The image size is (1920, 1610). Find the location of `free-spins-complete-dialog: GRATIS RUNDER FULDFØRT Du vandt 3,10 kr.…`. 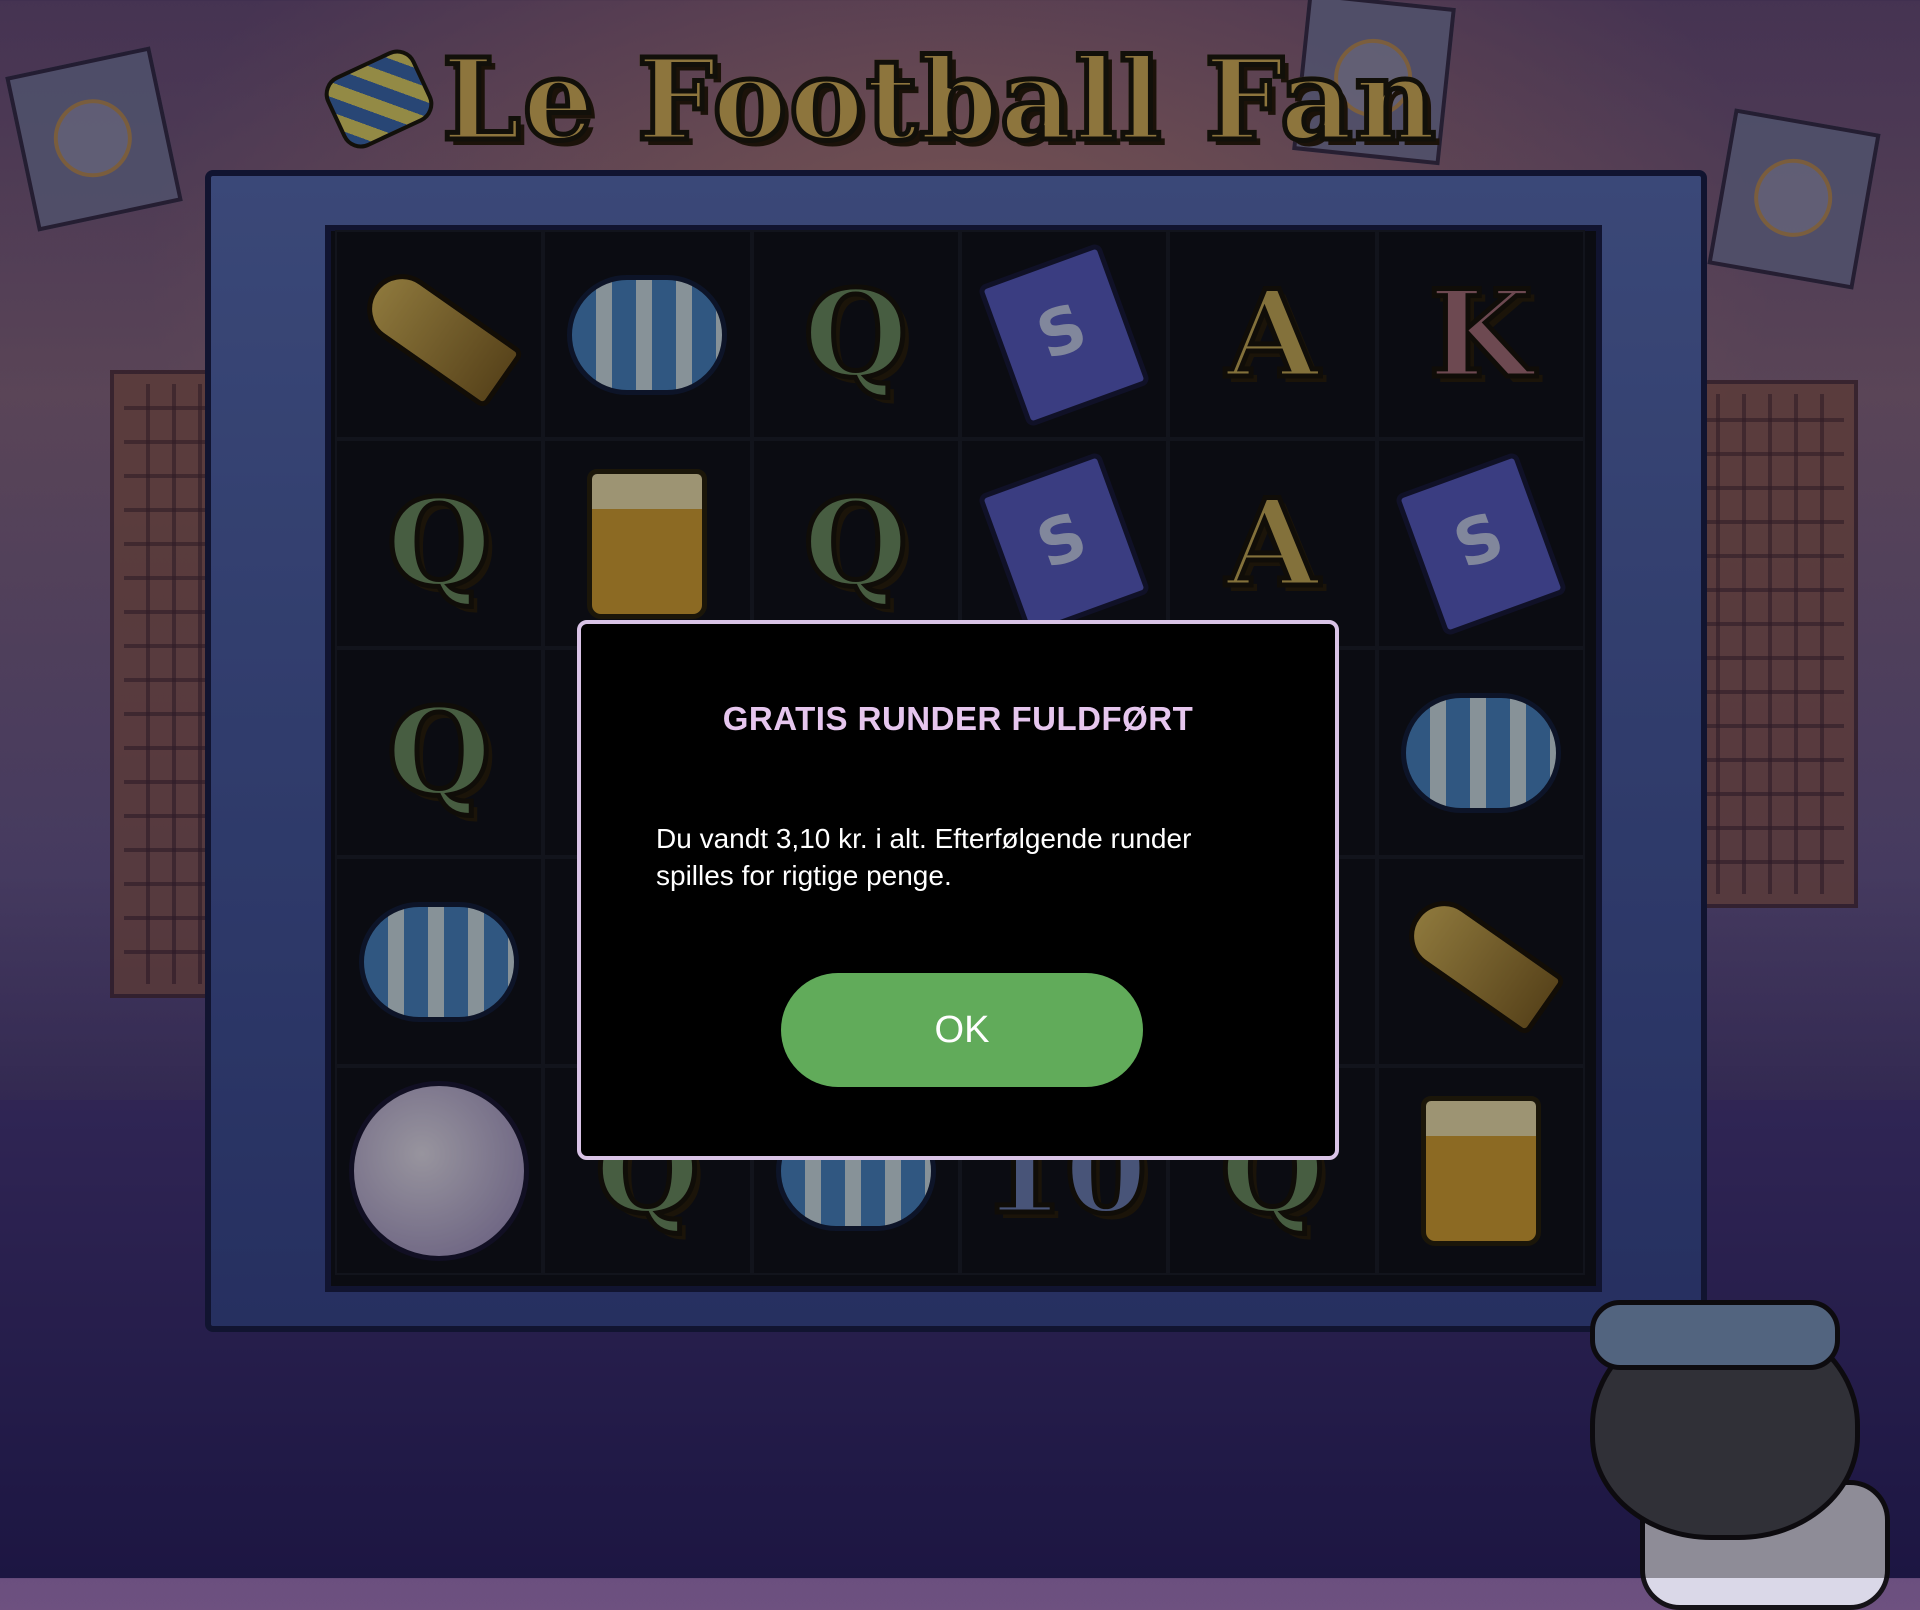

free-spins-complete-dialog: GRATIS RUNDER FULDFØRT Du vandt 3,10 kr.… is located at coordinates (958, 890).